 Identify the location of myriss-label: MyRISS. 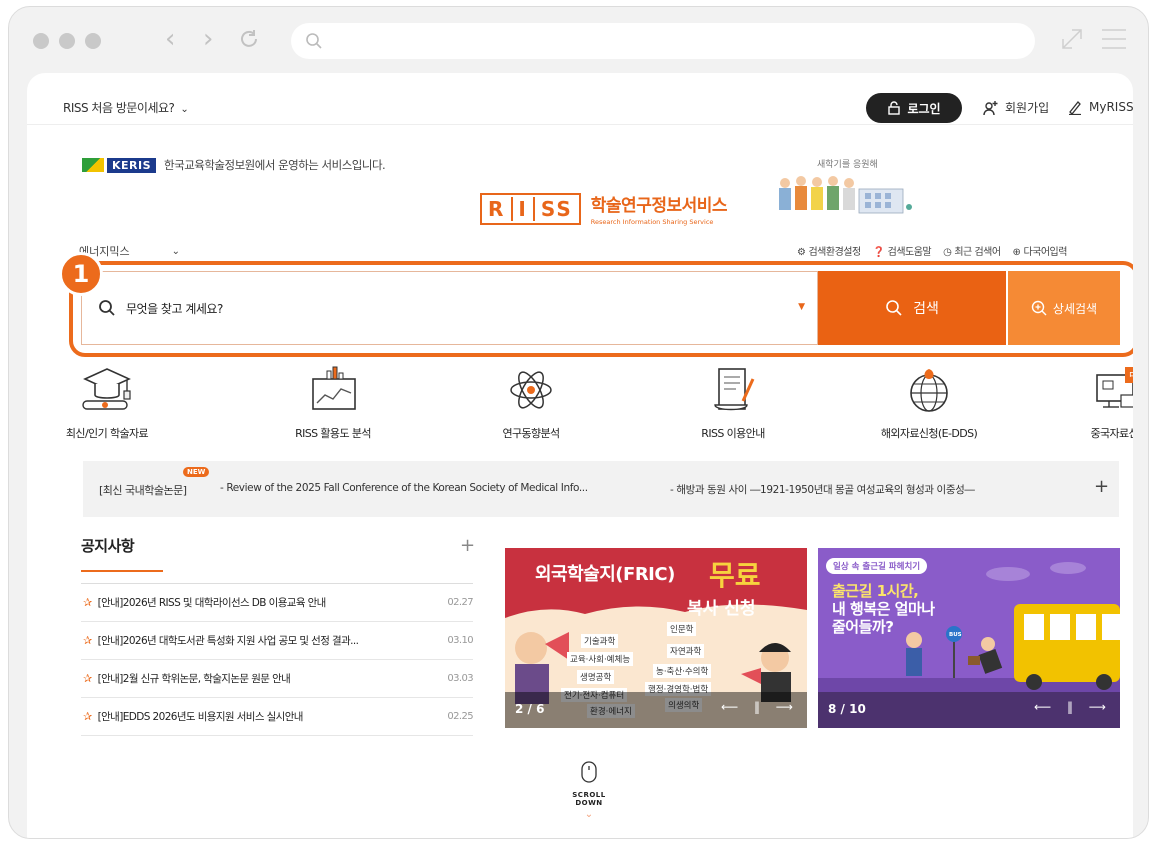
(1111, 107).